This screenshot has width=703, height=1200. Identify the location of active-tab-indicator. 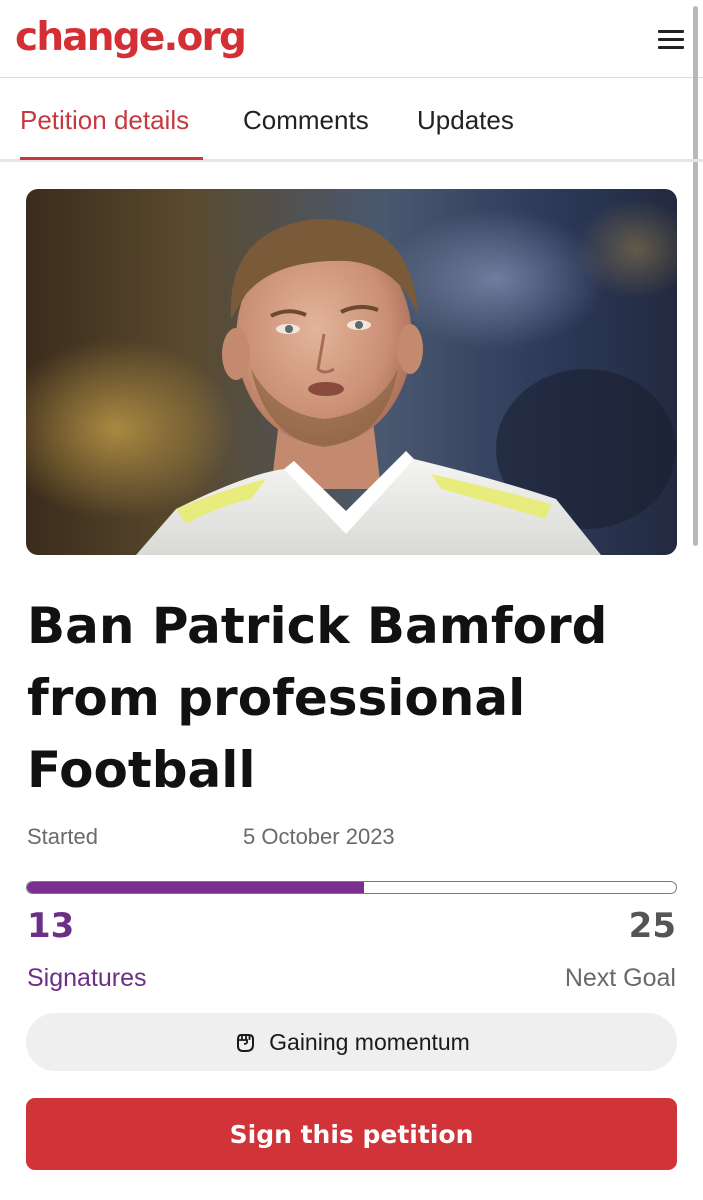
(111, 158).